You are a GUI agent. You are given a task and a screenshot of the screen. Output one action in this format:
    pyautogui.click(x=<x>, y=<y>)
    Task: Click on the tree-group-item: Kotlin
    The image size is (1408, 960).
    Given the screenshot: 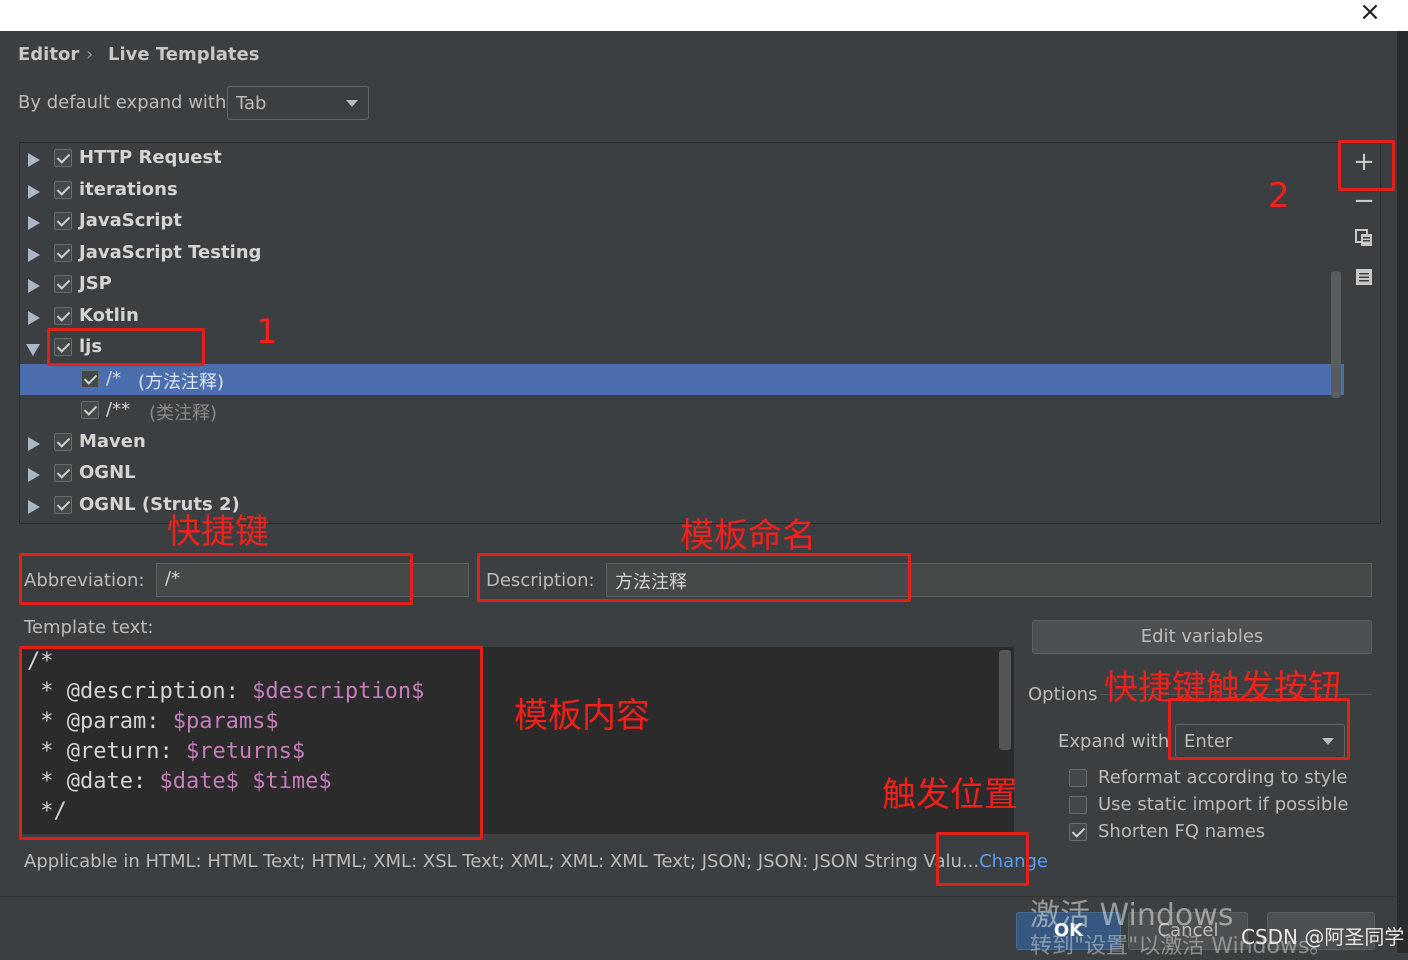 What is the action you would take?
    pyautogui.click(x=682, y=316)
    